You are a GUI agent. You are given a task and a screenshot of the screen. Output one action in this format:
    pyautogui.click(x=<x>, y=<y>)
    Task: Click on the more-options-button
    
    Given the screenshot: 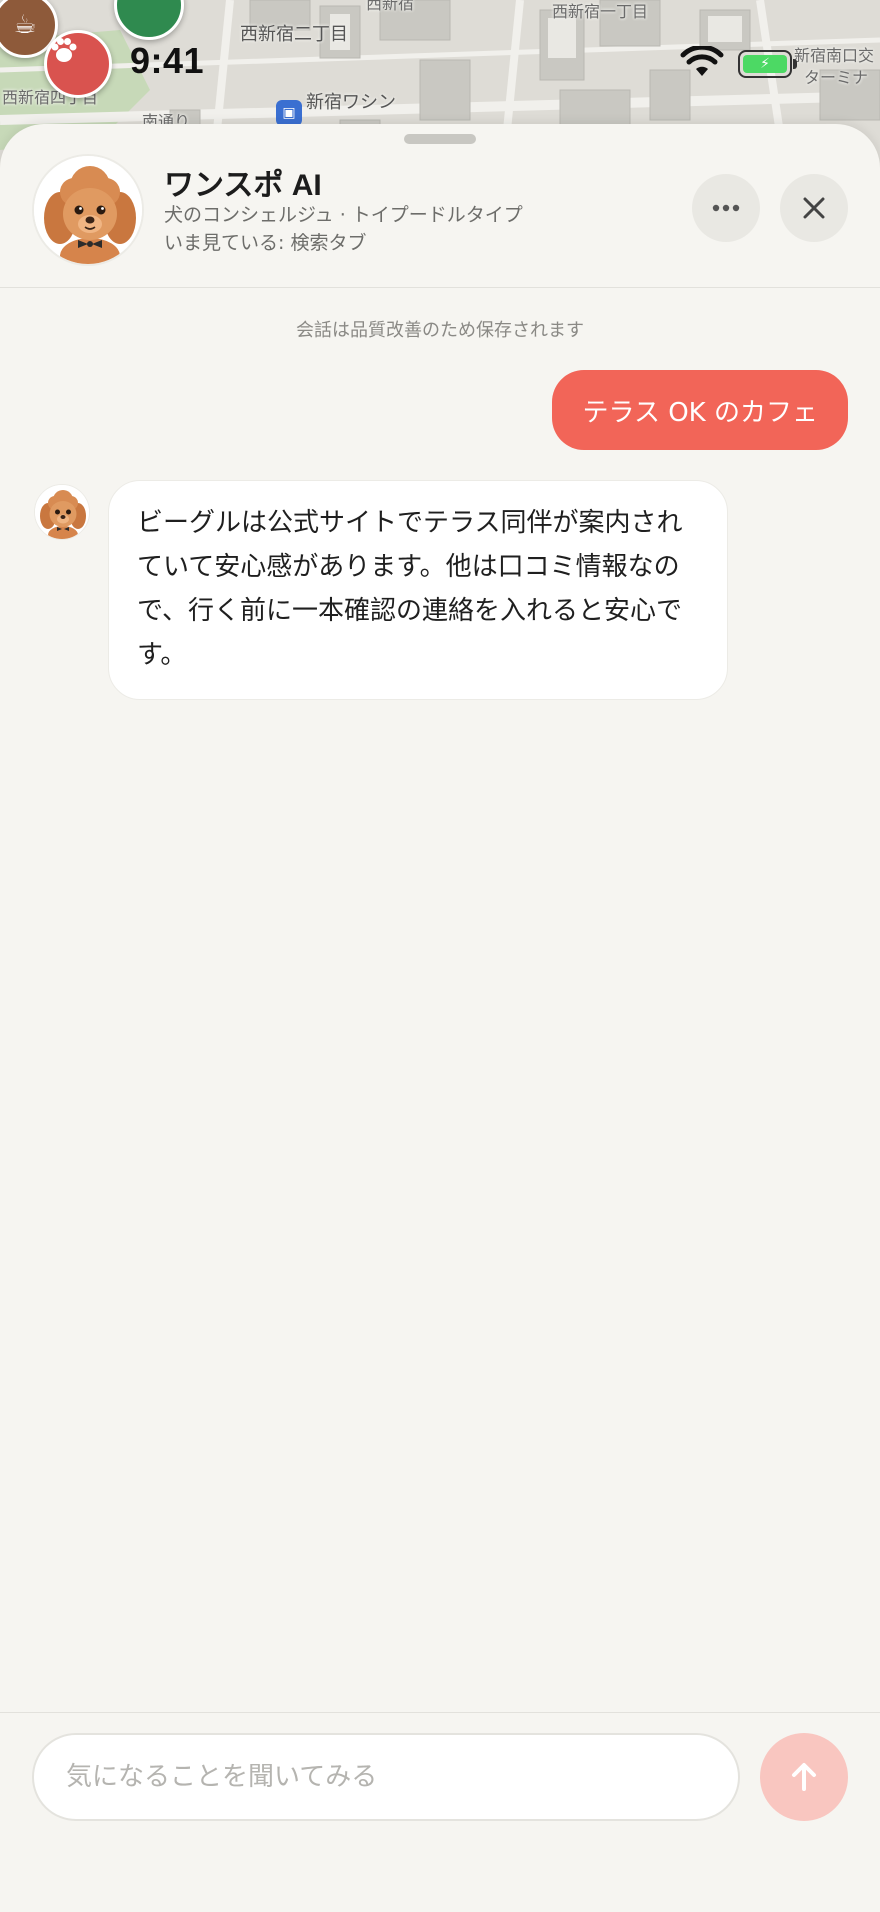 What is the action you would take?
    pyautogui.click(x=726, y=208)
    